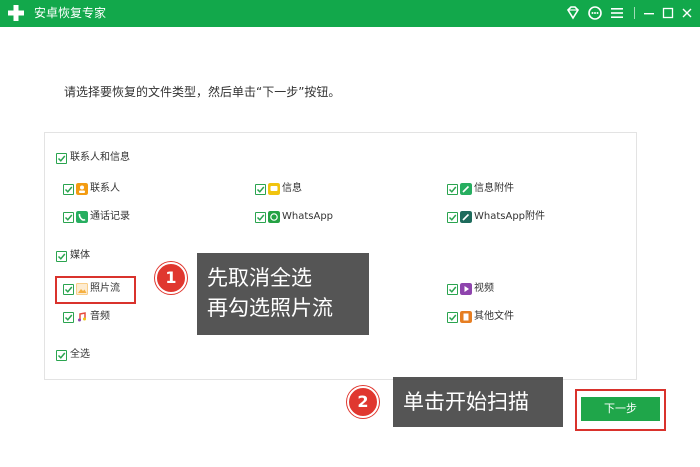 This screenshot has width=700, height=467. I want to click on audio-checkbox, so click(68, 317).